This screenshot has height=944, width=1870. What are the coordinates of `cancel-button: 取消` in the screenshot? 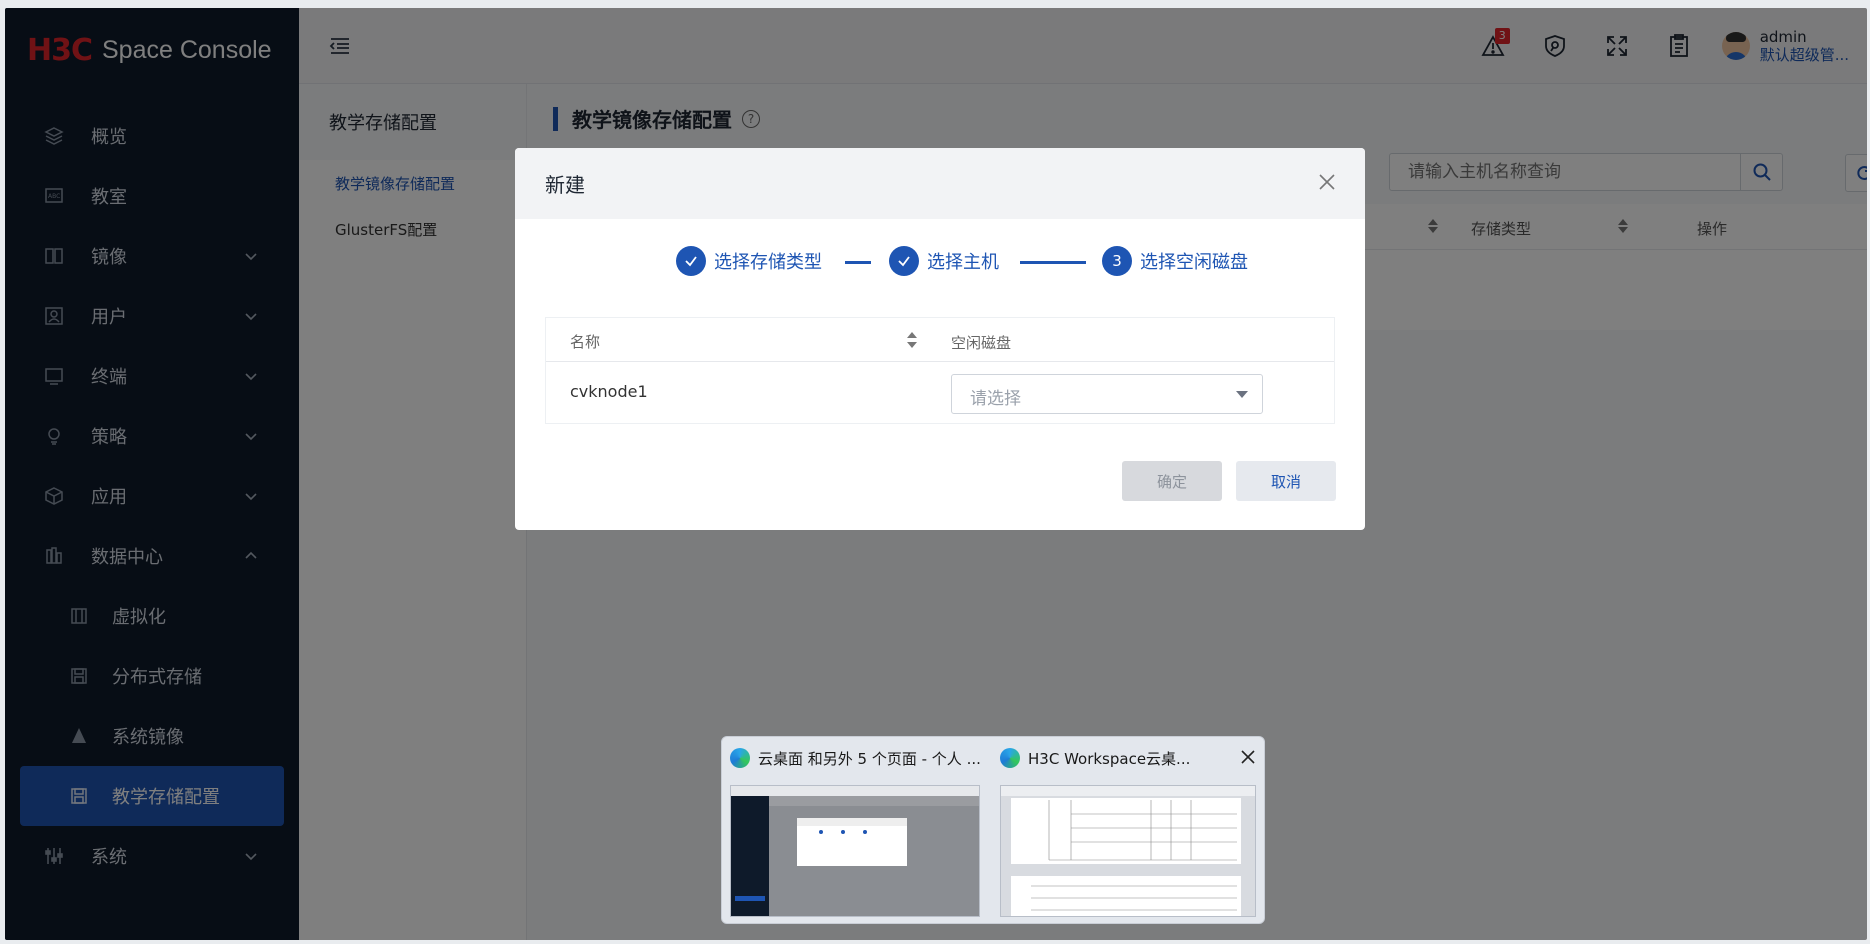 It's located at (1286, 481).